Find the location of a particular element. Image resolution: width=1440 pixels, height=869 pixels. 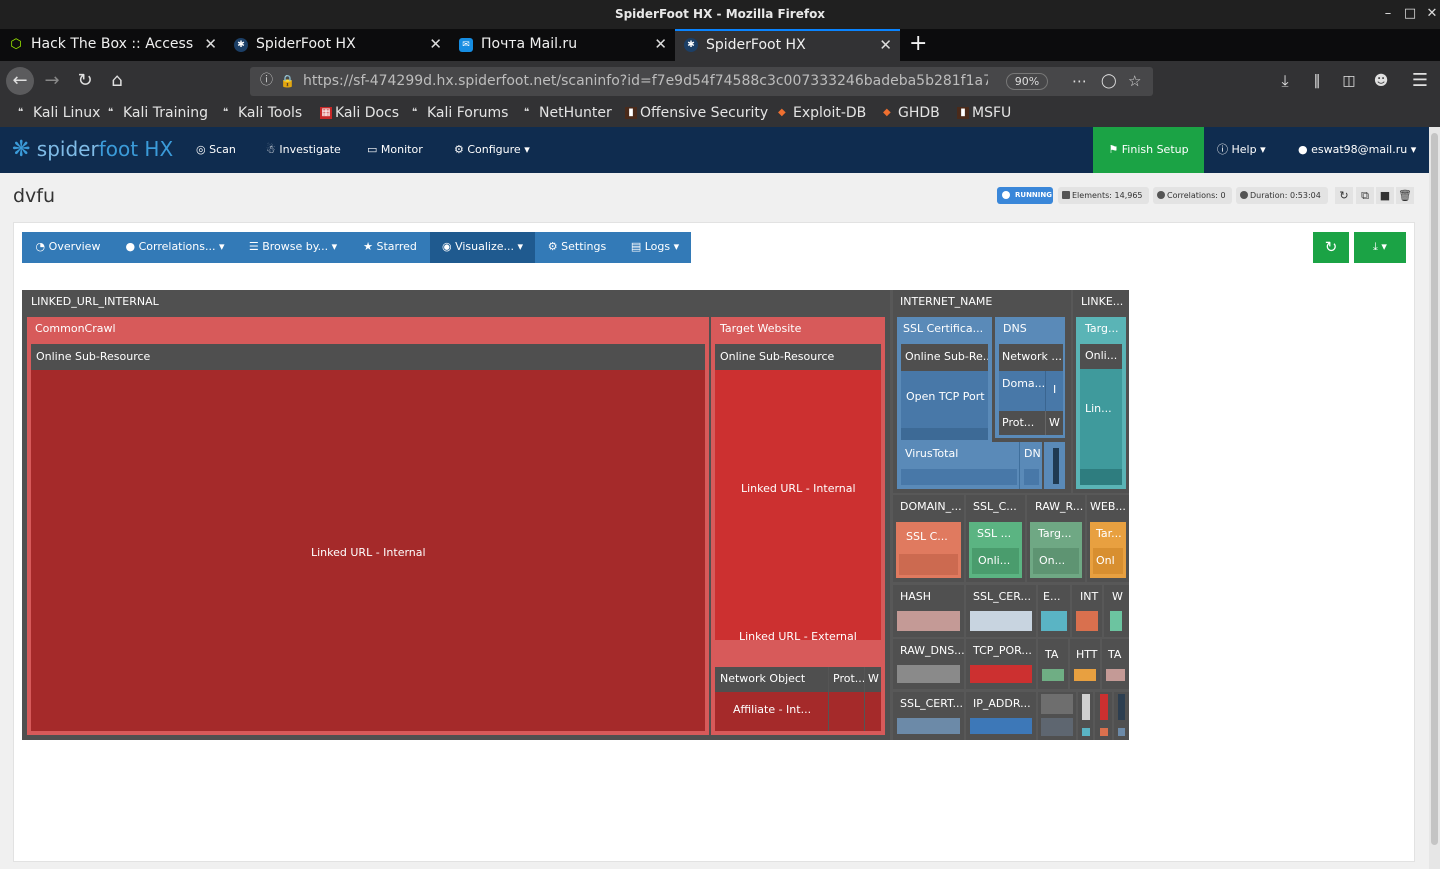

tab-spiderfoot-2: ✱ SpiderFoot HX ✕ is located at coordinates (787, 45).